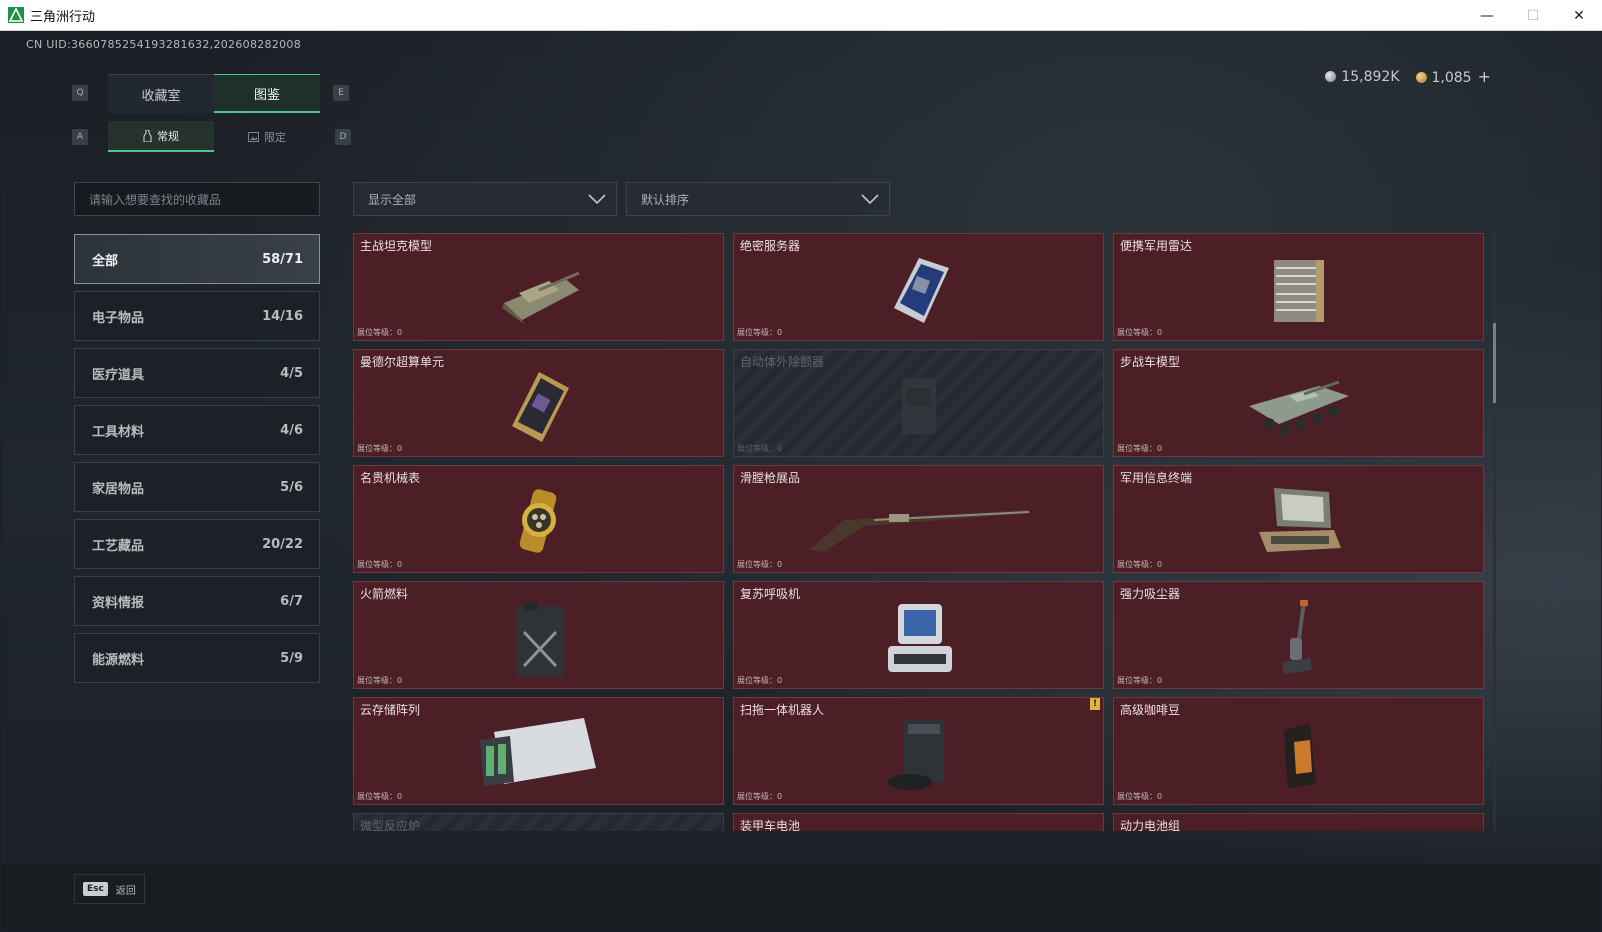  What do you see at coordinates (275, 137) in the screenshot?
I see `subtab-limited-label: 限定` at bounding box center [275, 137].